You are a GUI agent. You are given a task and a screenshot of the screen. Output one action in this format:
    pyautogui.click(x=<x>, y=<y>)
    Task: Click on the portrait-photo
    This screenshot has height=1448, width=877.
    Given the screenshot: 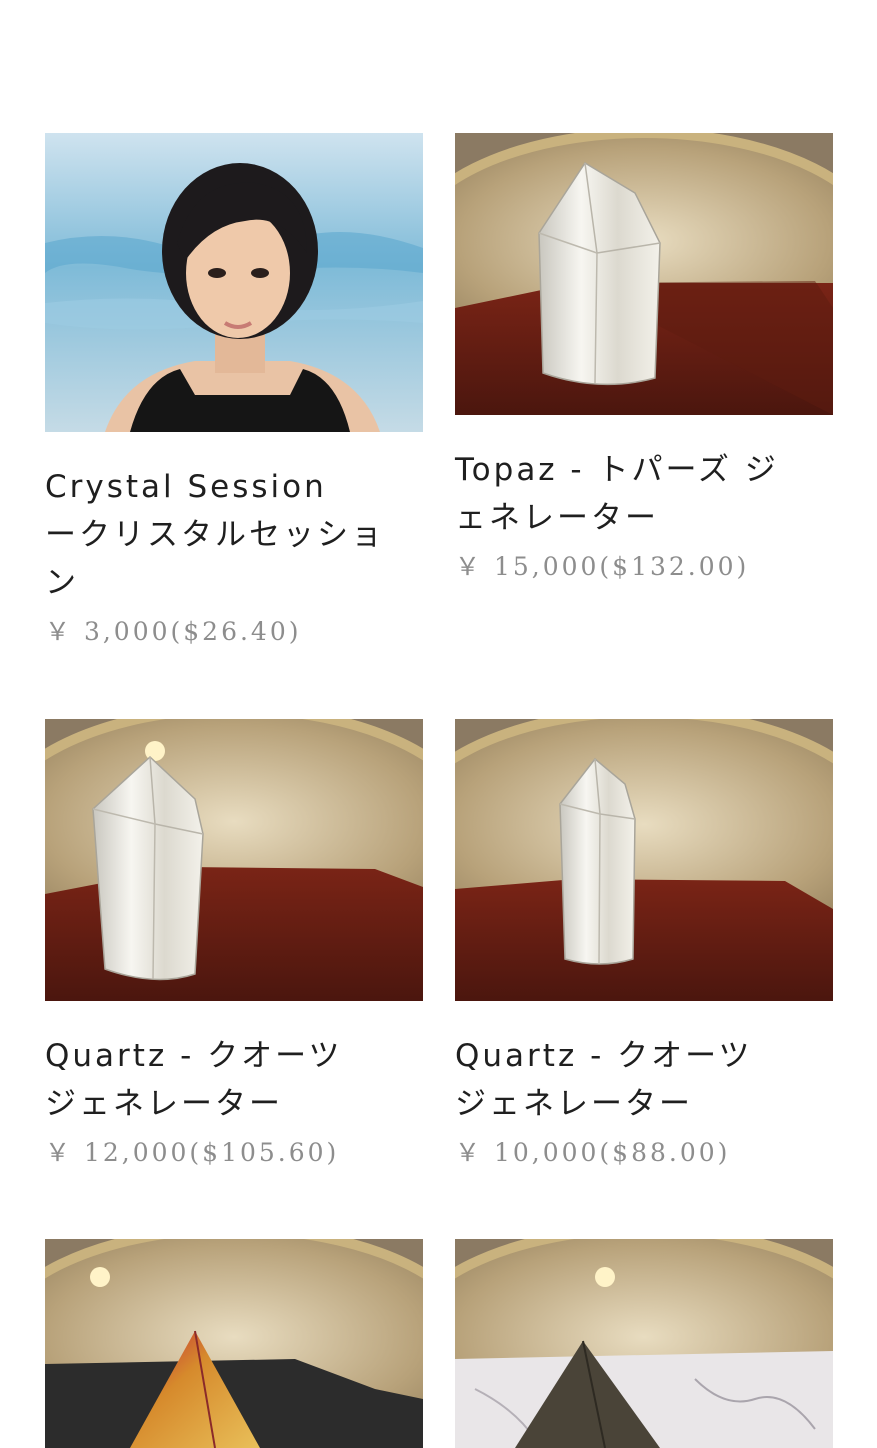 What is the action you would take?
    pyautogui.click(x=234, y=282)
    